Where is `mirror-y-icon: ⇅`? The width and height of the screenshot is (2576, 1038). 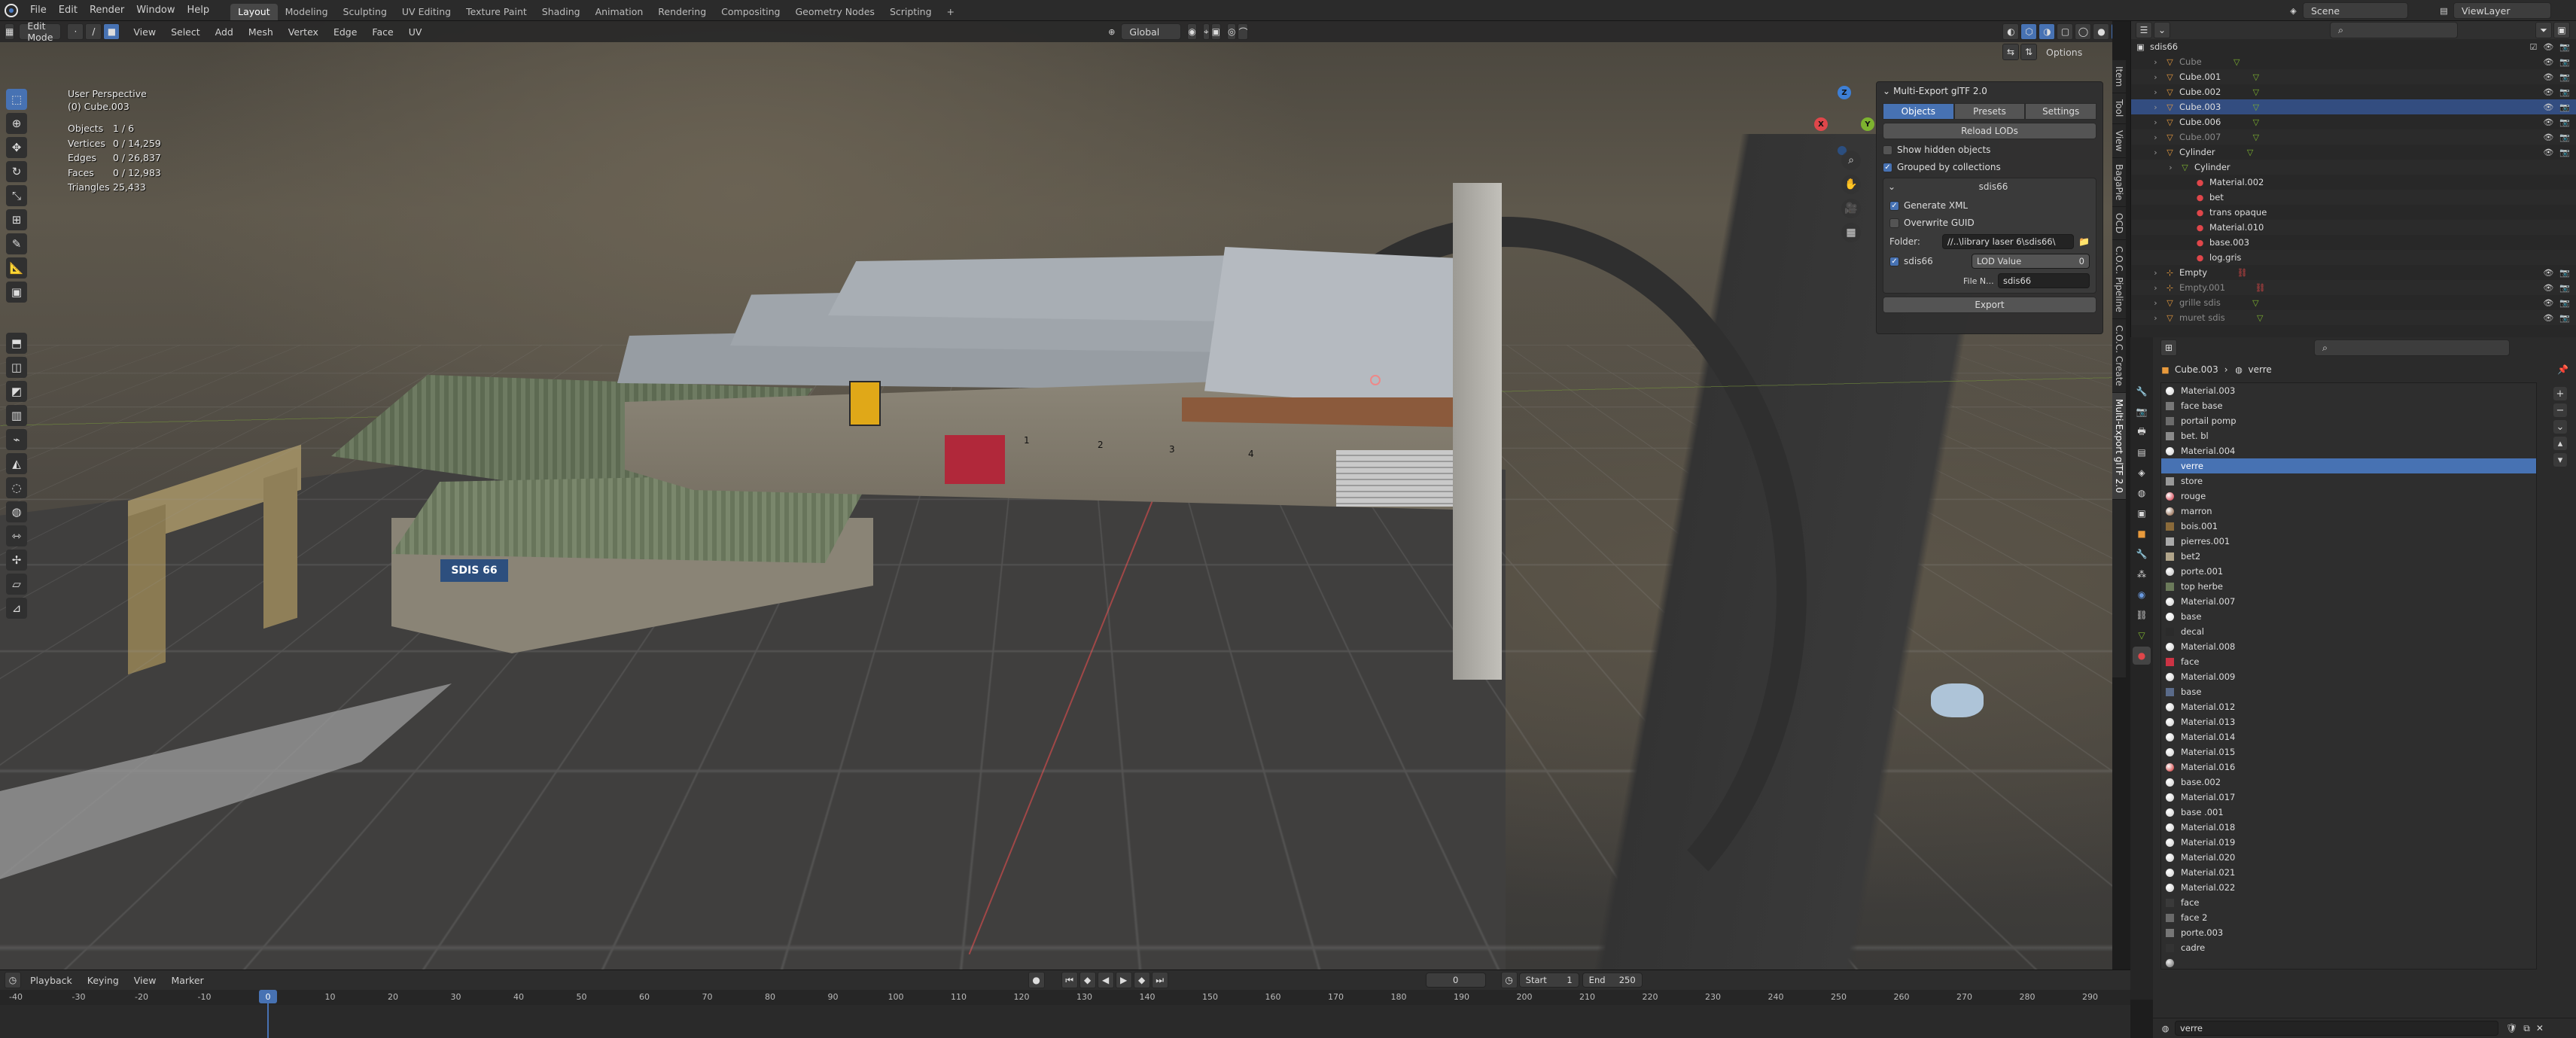
mirror-y-icon: ⇅ is located at coordinates (2029, 52).